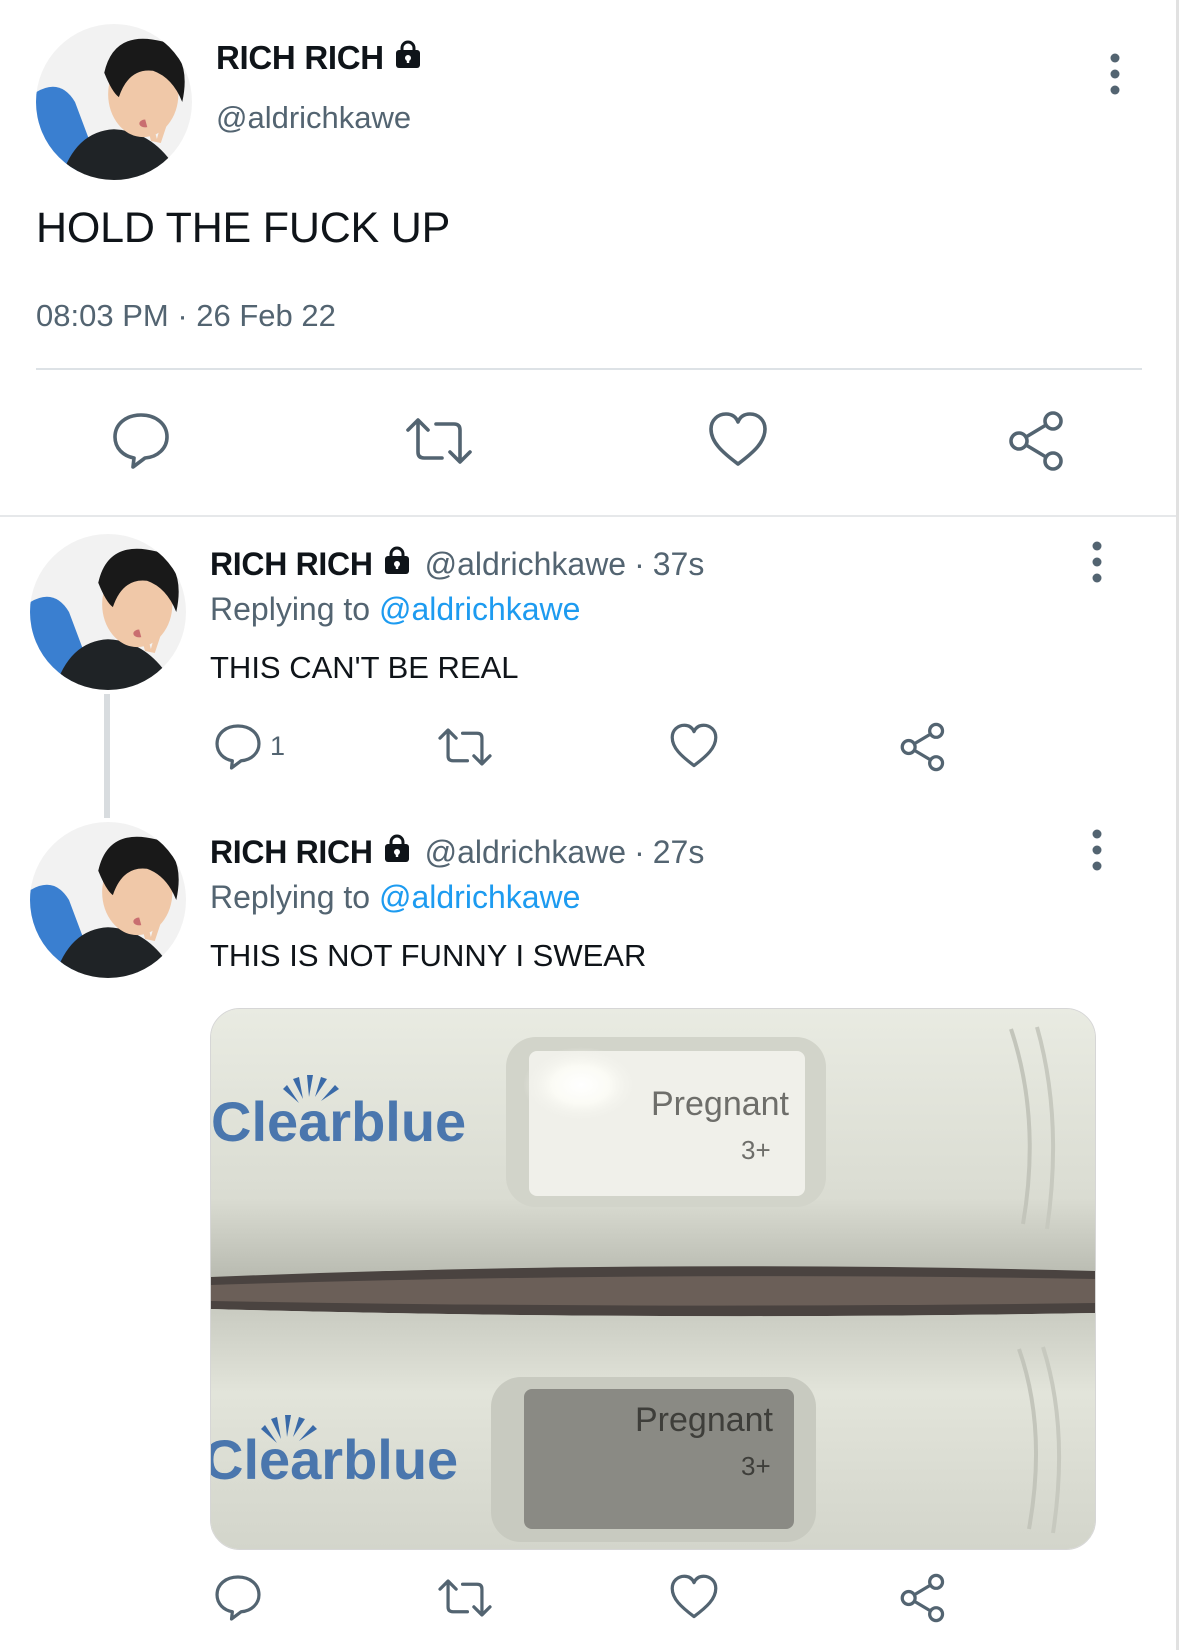 The height and width of the screenshot is (1650, 1179). What do you see at coordinates (364, 667) in the screenshot?
I see `tweet-text: THIS CAN'T BE REAL` at bounding box center [364, 667].